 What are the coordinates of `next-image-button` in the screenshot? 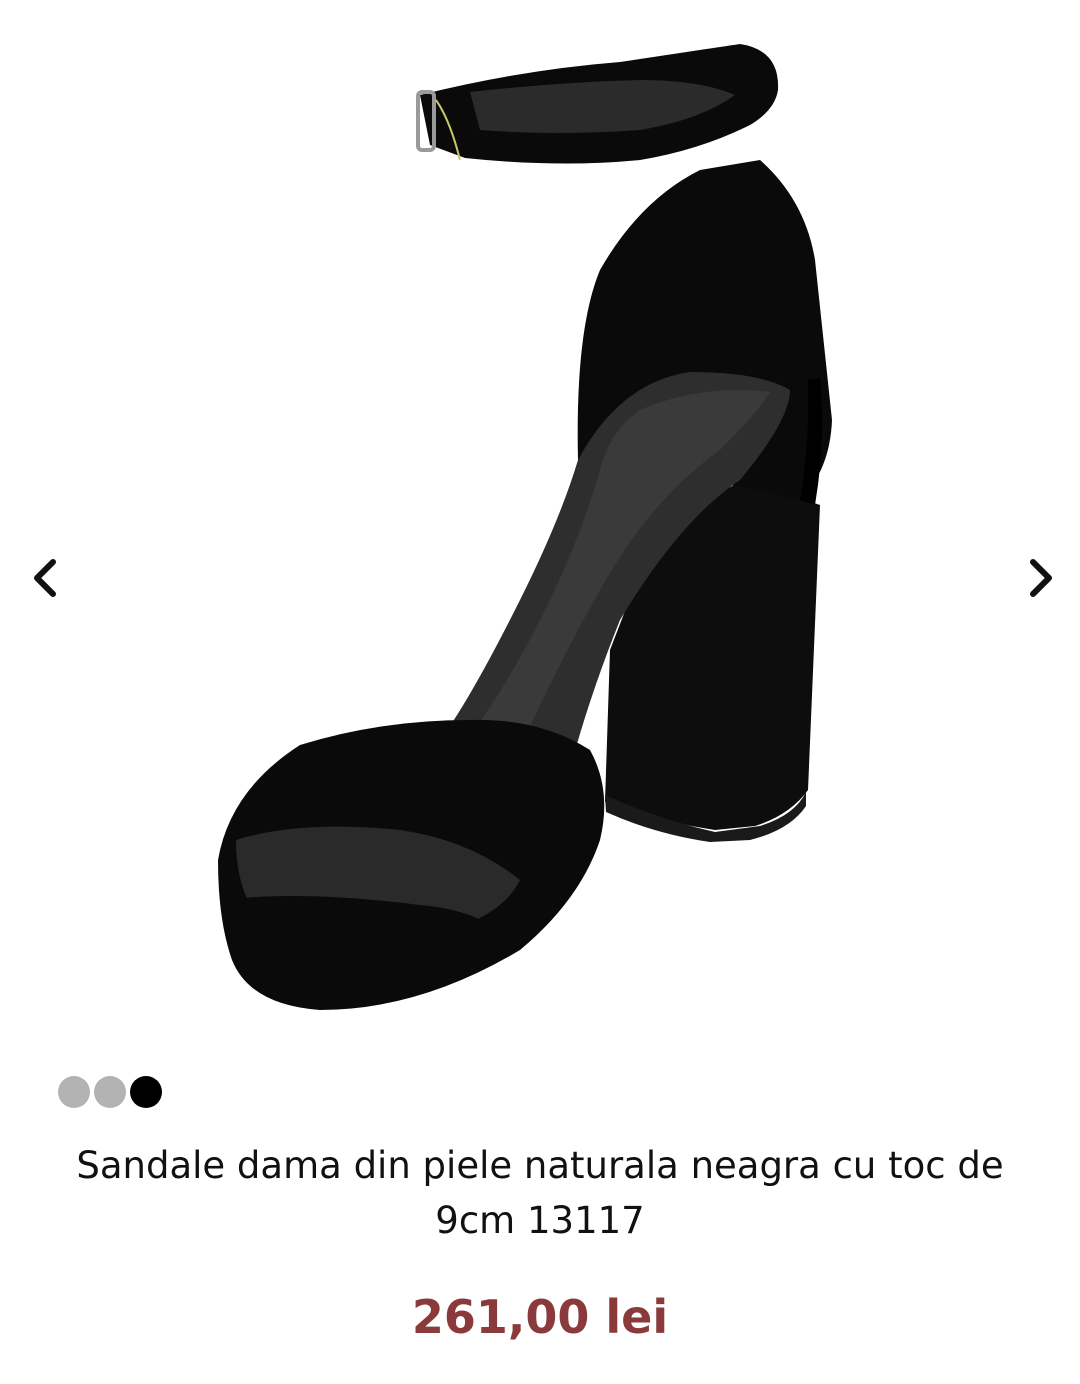 It's located at (1040, 578).